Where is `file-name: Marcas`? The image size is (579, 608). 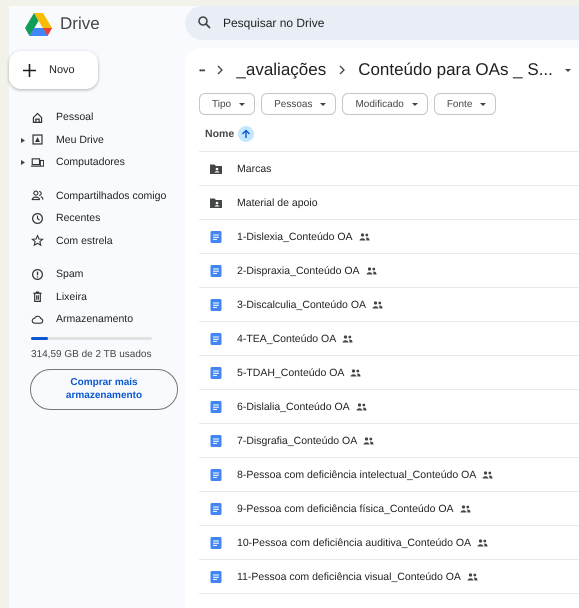
file-name: Marcas is located at coordinates (254, 168).